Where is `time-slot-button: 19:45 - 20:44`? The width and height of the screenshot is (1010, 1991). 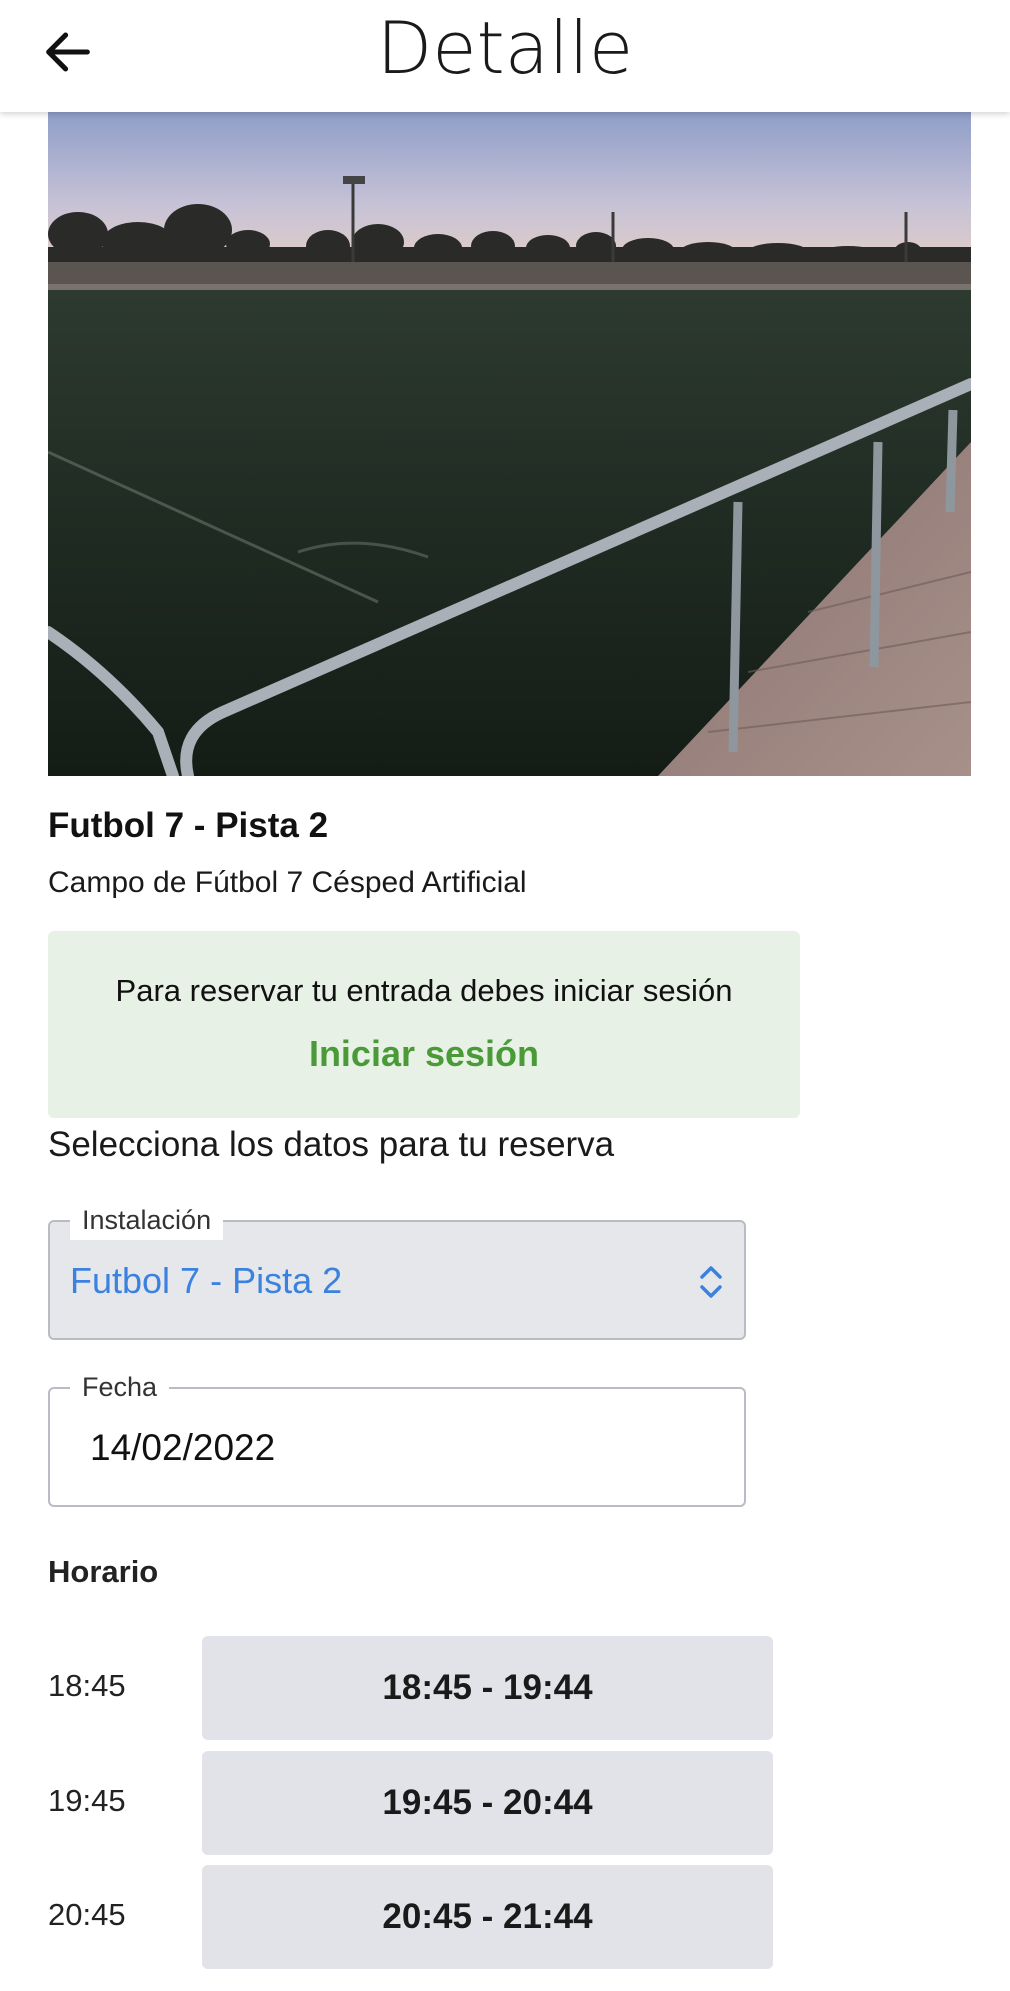 time-slot-button: 19:45 - 20:44 is located at coordinates (487, 1803).